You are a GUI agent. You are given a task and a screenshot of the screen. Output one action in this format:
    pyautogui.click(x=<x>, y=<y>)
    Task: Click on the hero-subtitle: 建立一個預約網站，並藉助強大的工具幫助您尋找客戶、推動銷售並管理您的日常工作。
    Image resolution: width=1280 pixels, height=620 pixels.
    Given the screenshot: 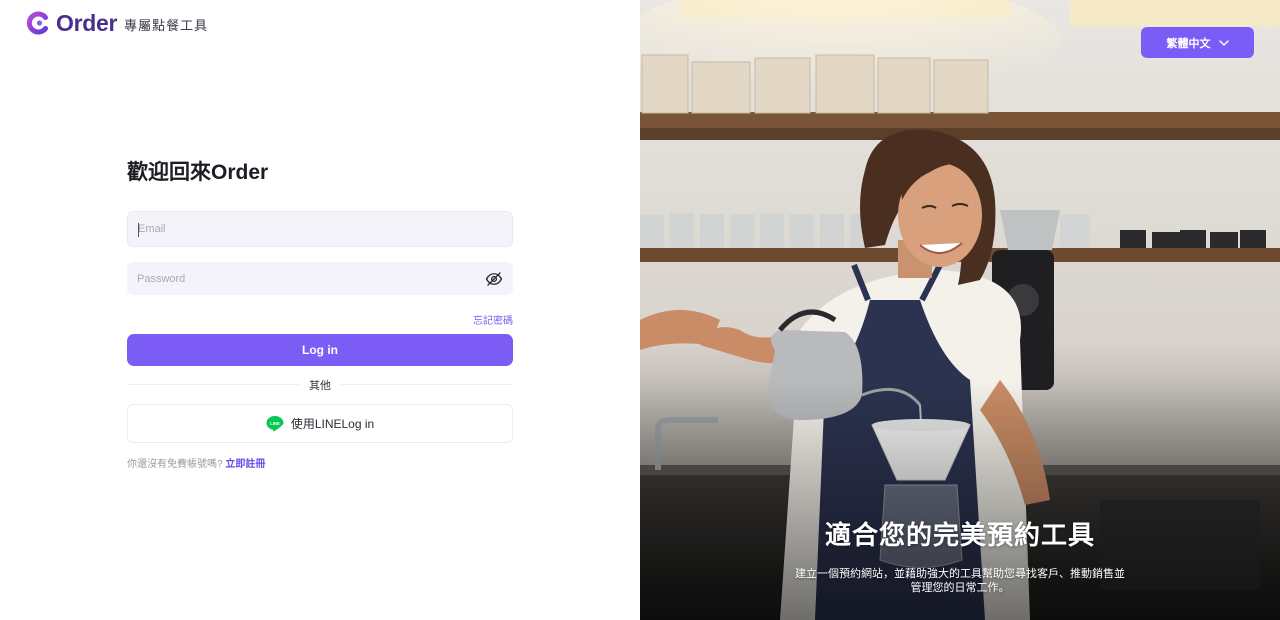 What is the action you would take?
    pyautogui.click(x=960, y=581)
    